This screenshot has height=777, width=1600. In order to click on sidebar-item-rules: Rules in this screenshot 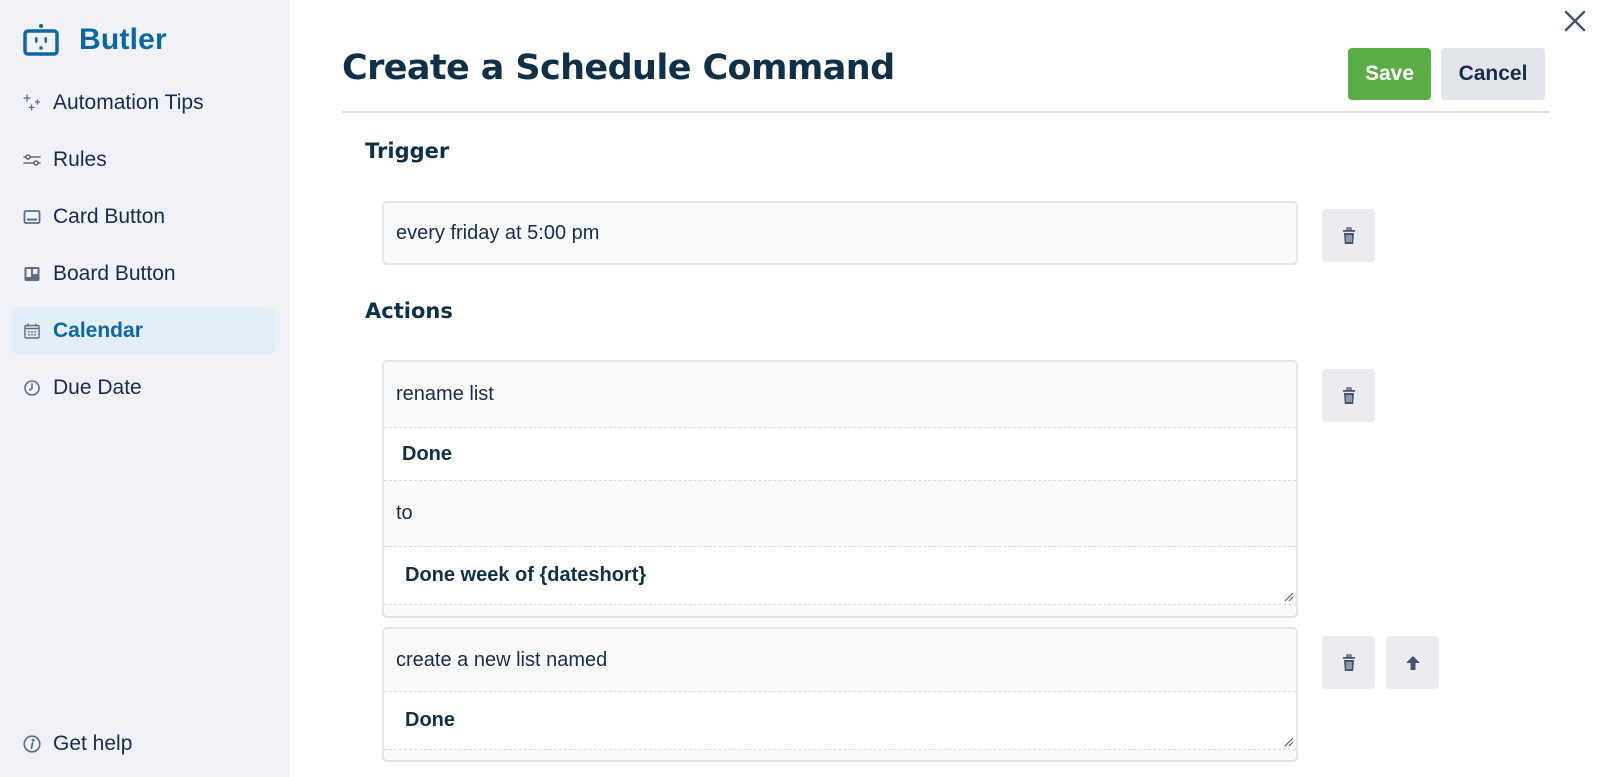, I will do `click(143, 160)`.